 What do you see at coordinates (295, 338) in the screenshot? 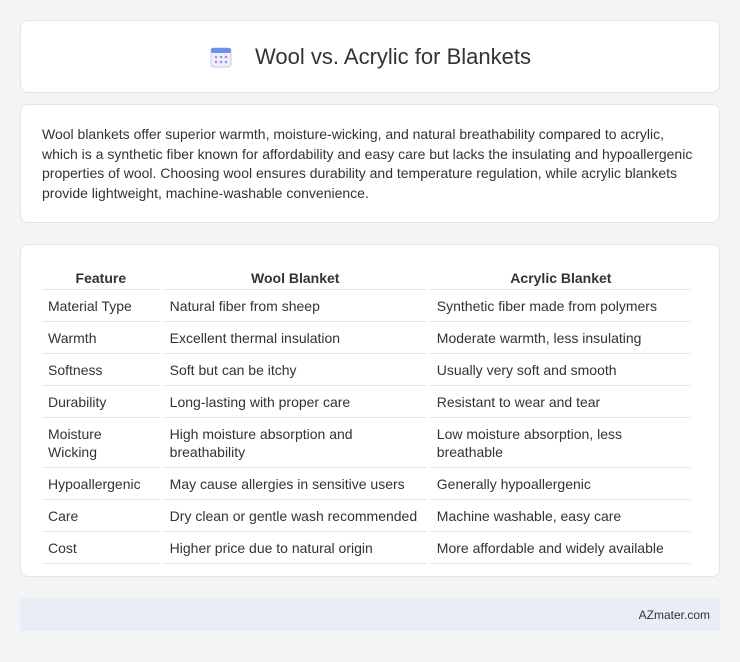
I see `wool-cell: Excellent thermal insulation` at bounding box center [295, 338].